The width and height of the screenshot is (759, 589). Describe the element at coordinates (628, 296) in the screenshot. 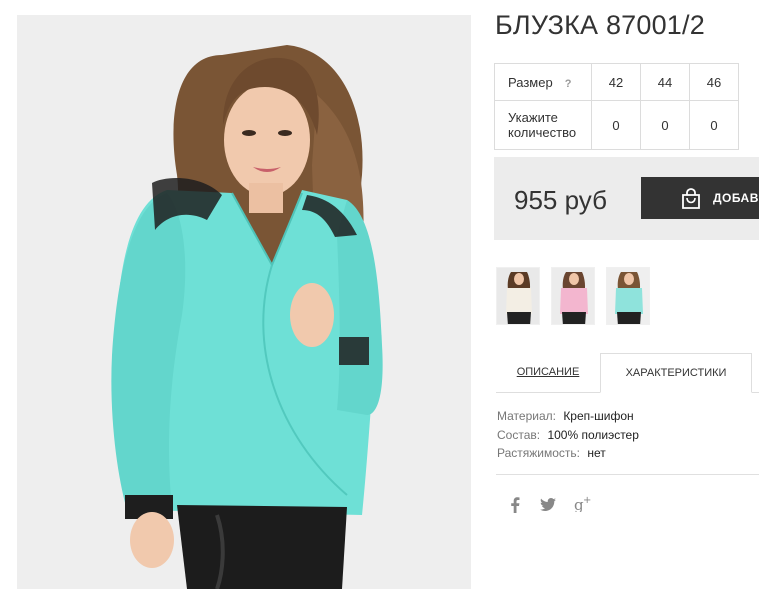

I see `thumbnail-mint-blouse` at that location.